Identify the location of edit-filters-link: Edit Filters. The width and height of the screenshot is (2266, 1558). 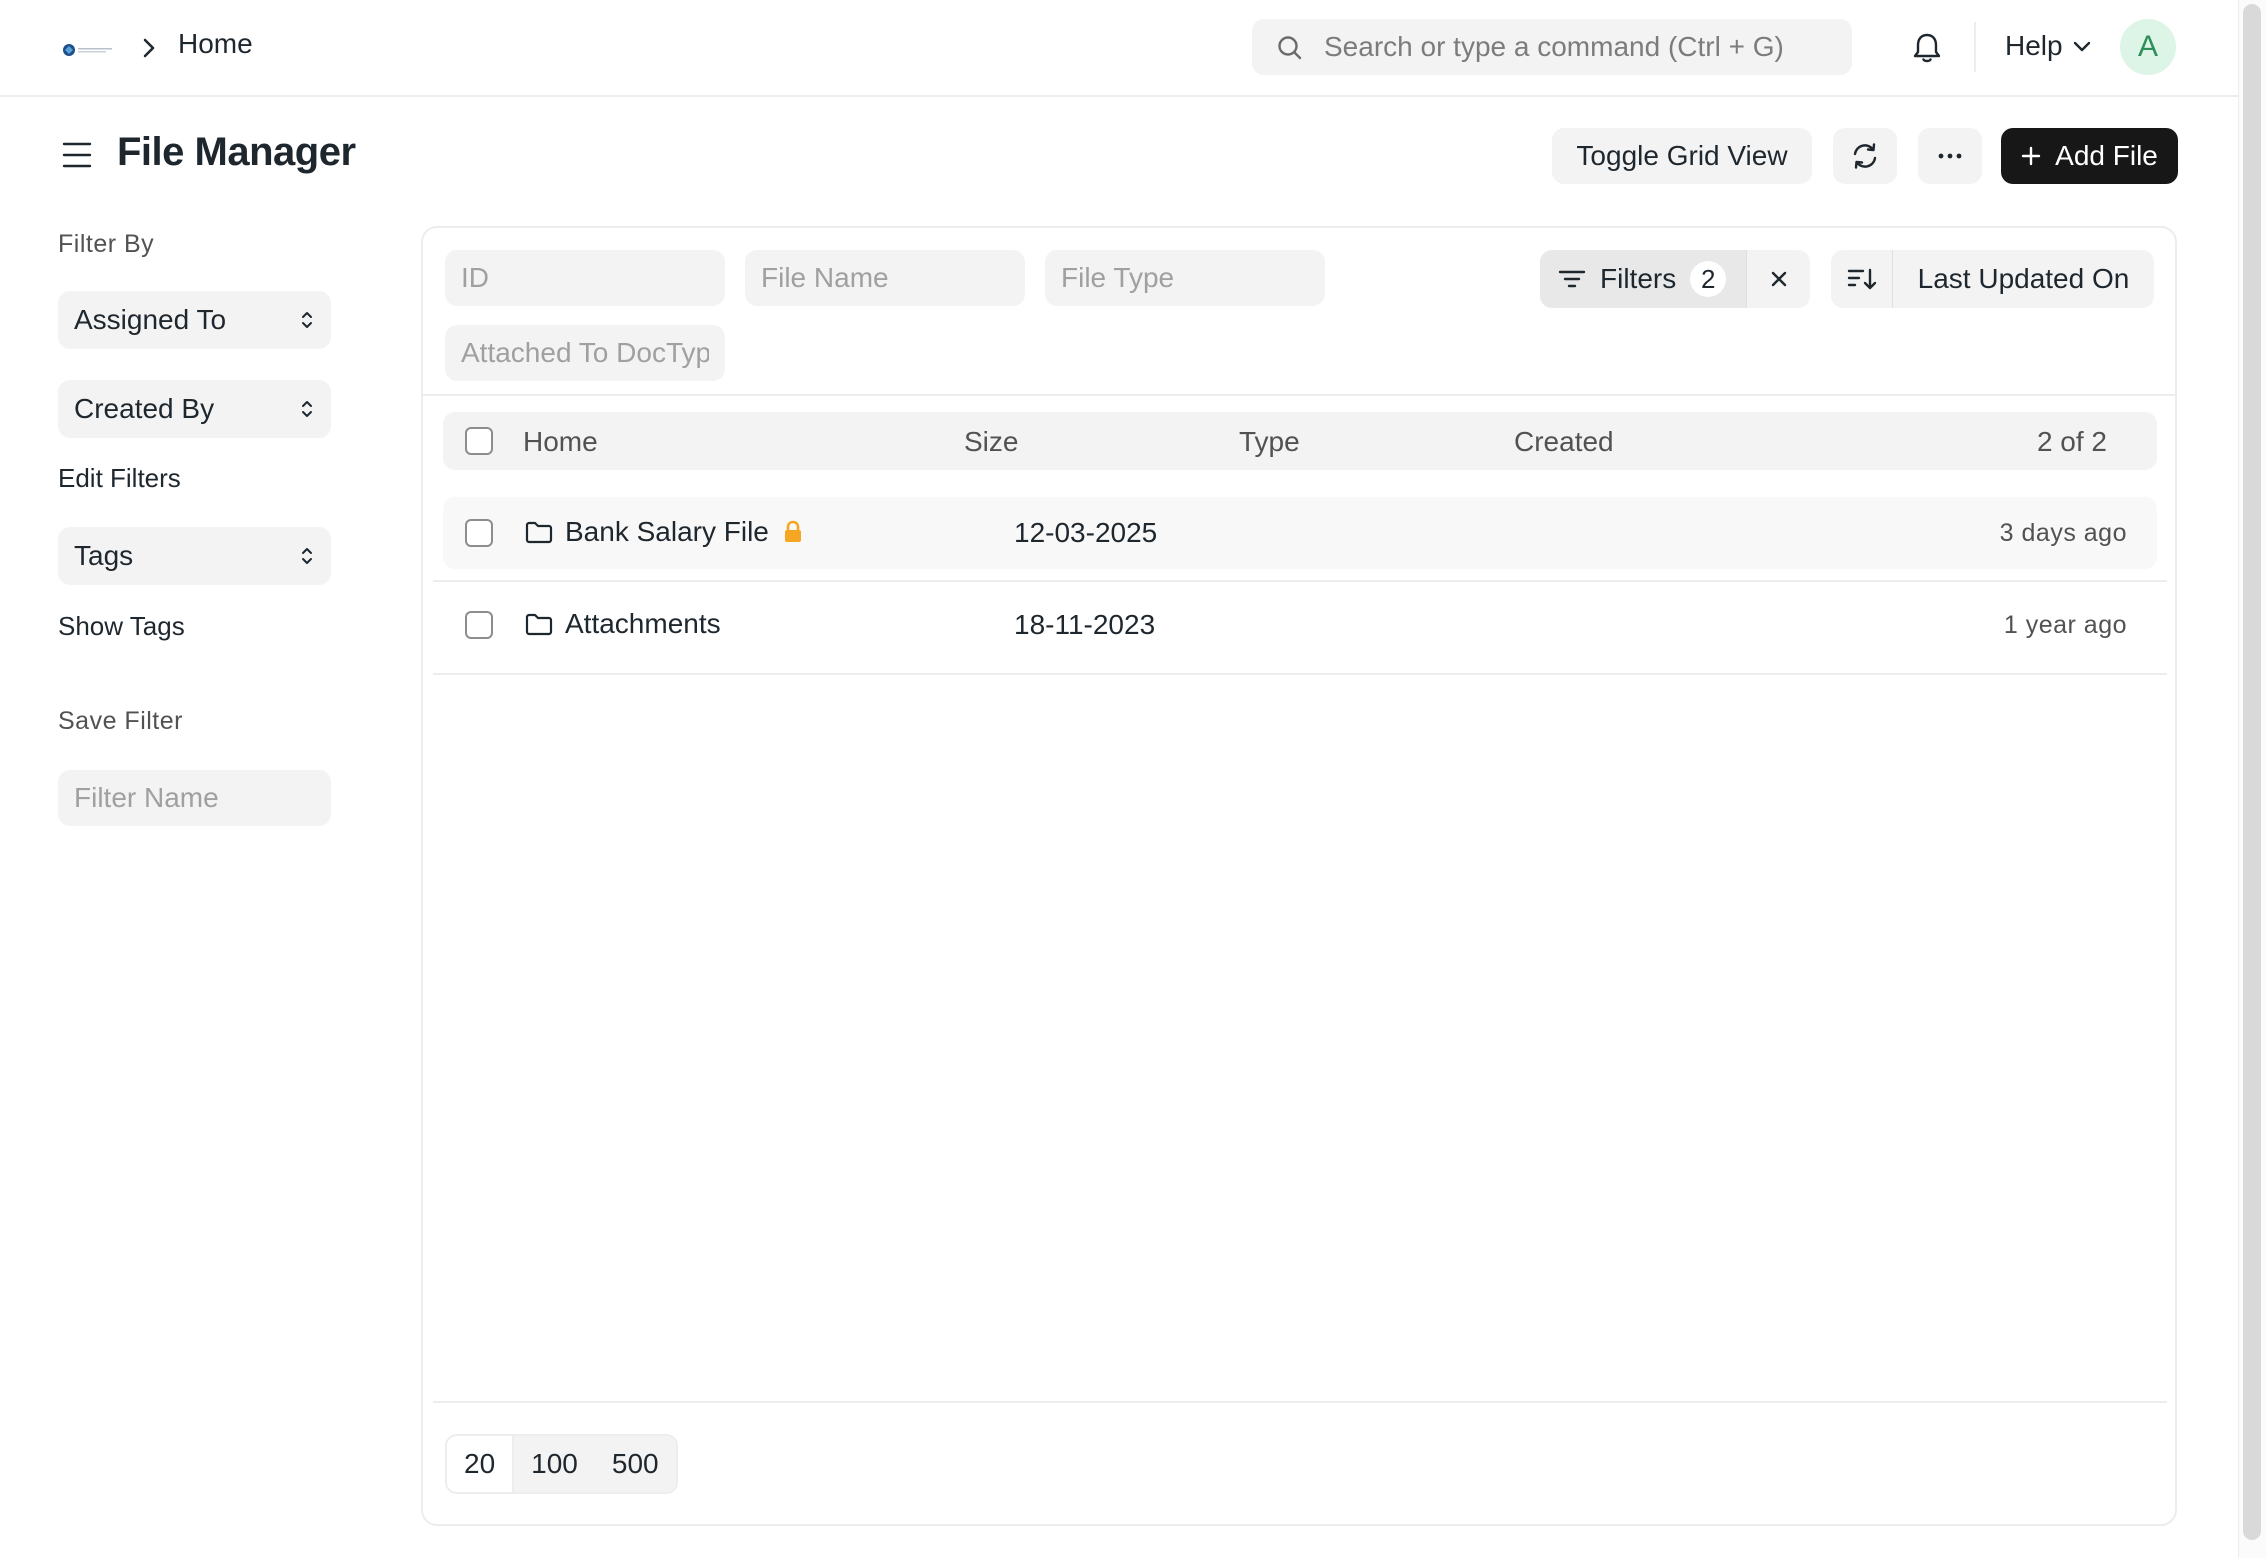
(119, 478).